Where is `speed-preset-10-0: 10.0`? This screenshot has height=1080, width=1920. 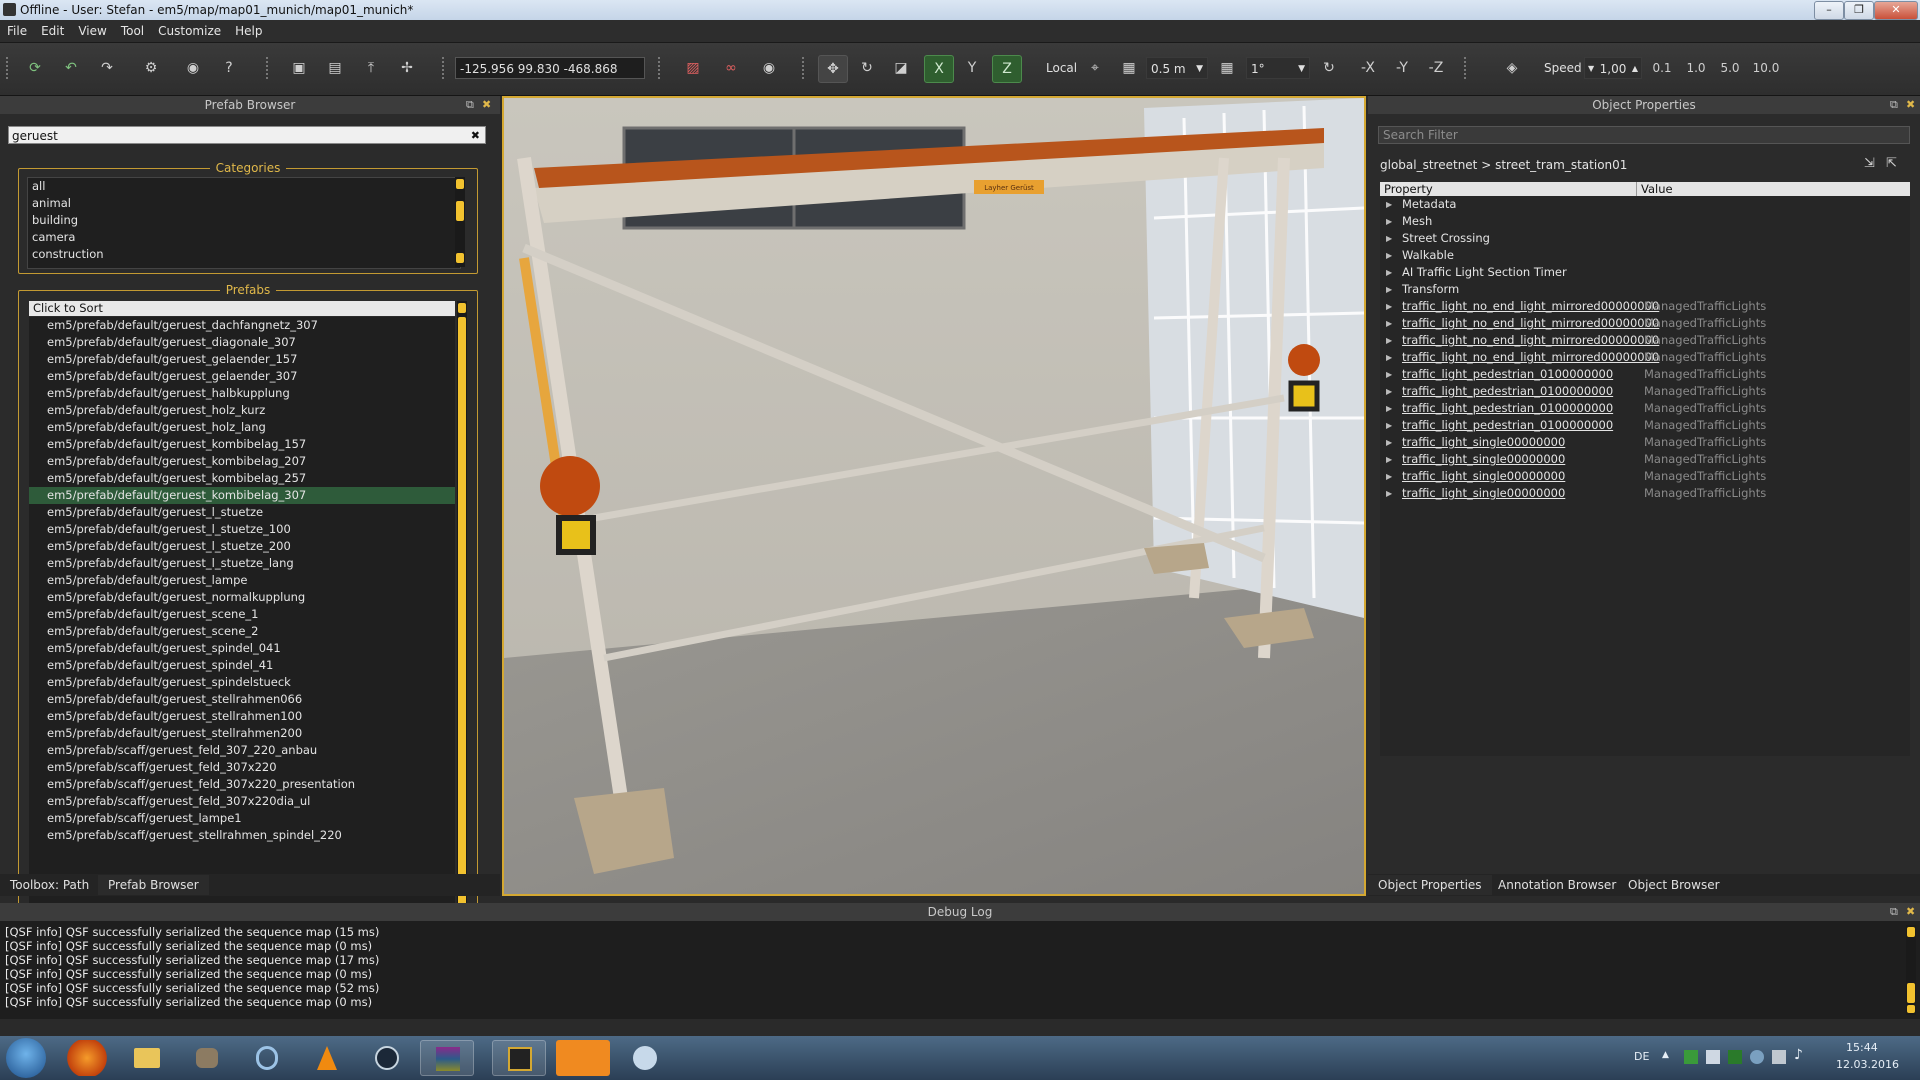
speed-preset-10-0: 10.0 is located at coordinates (1766, 68).